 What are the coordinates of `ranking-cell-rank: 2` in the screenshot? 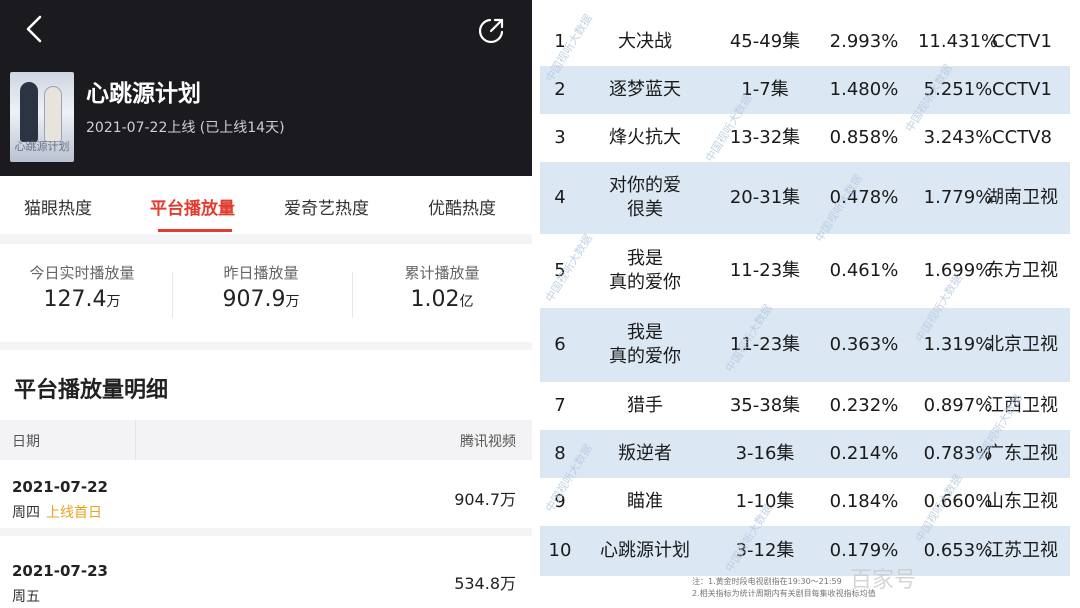 It's located at (560, 89).